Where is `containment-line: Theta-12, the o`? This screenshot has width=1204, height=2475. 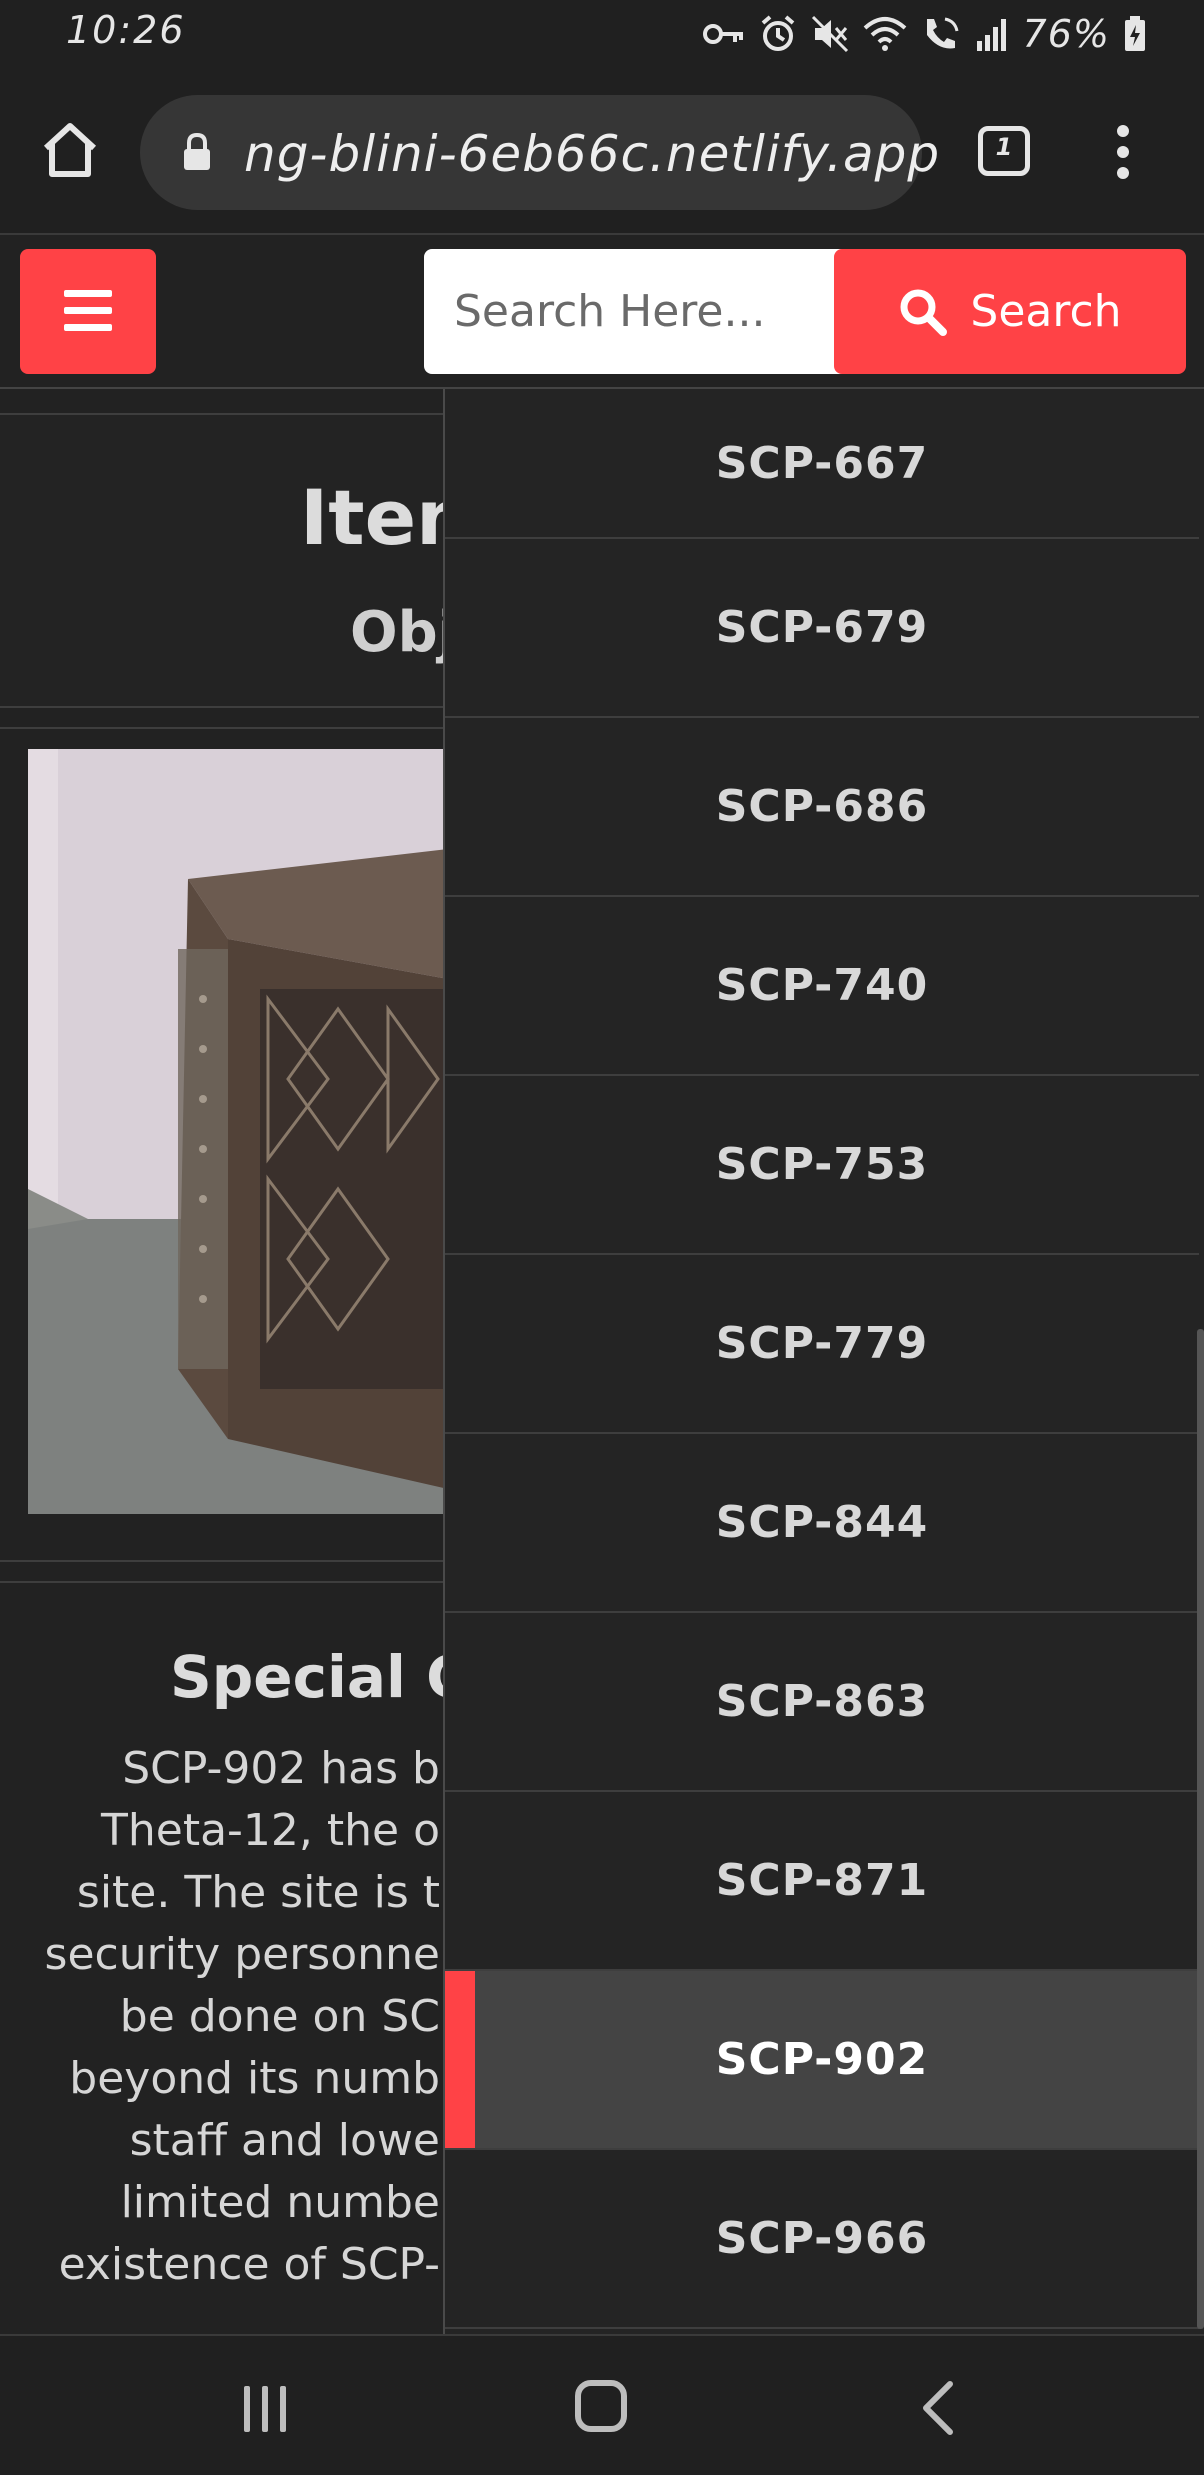
containment-line: Theta-12, the o is located at coordinates (270, 1830).